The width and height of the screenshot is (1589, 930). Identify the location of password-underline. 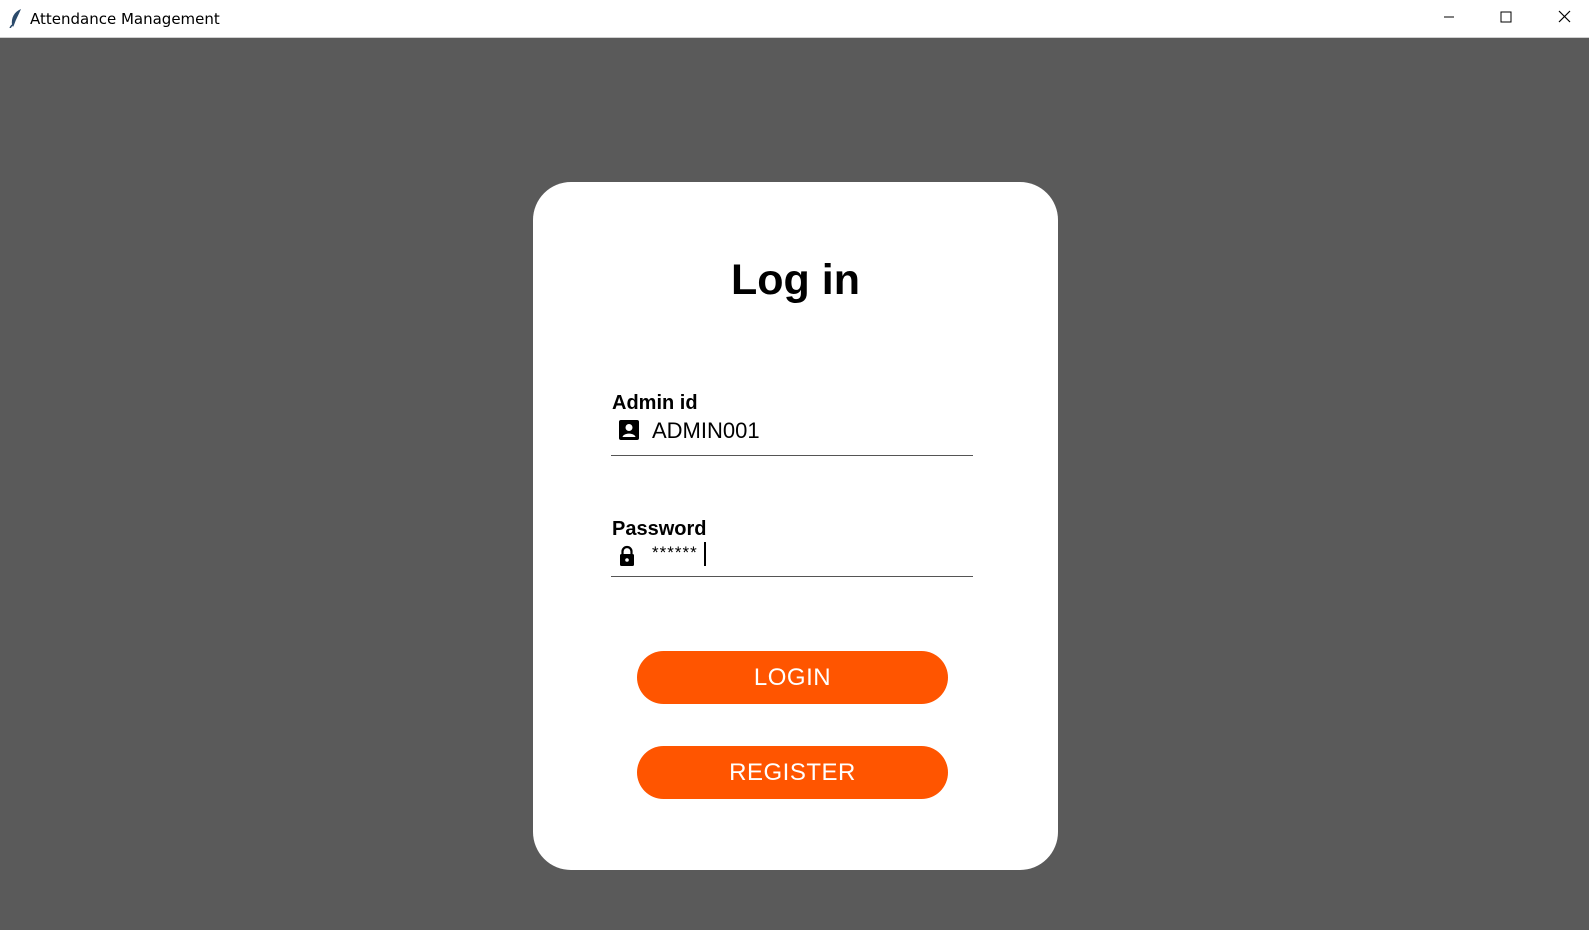
(792, 576).